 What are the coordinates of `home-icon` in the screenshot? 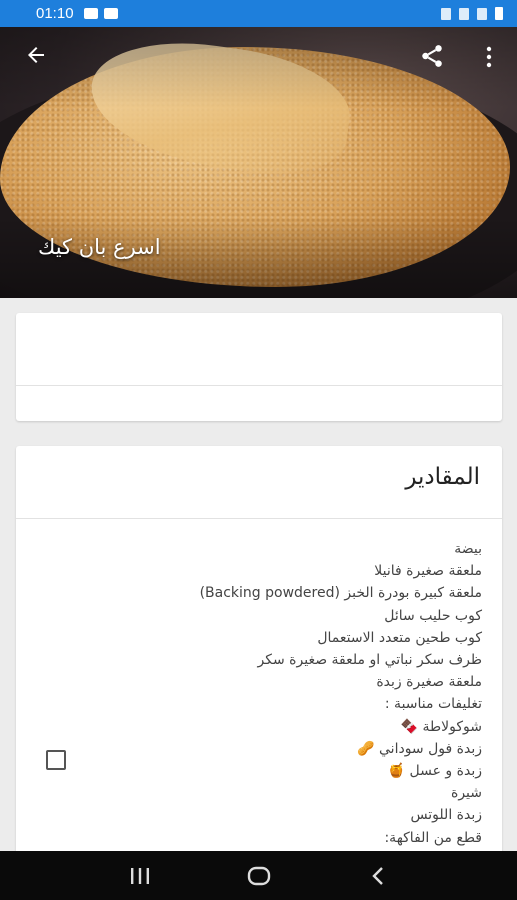 It's located at (258, 875).